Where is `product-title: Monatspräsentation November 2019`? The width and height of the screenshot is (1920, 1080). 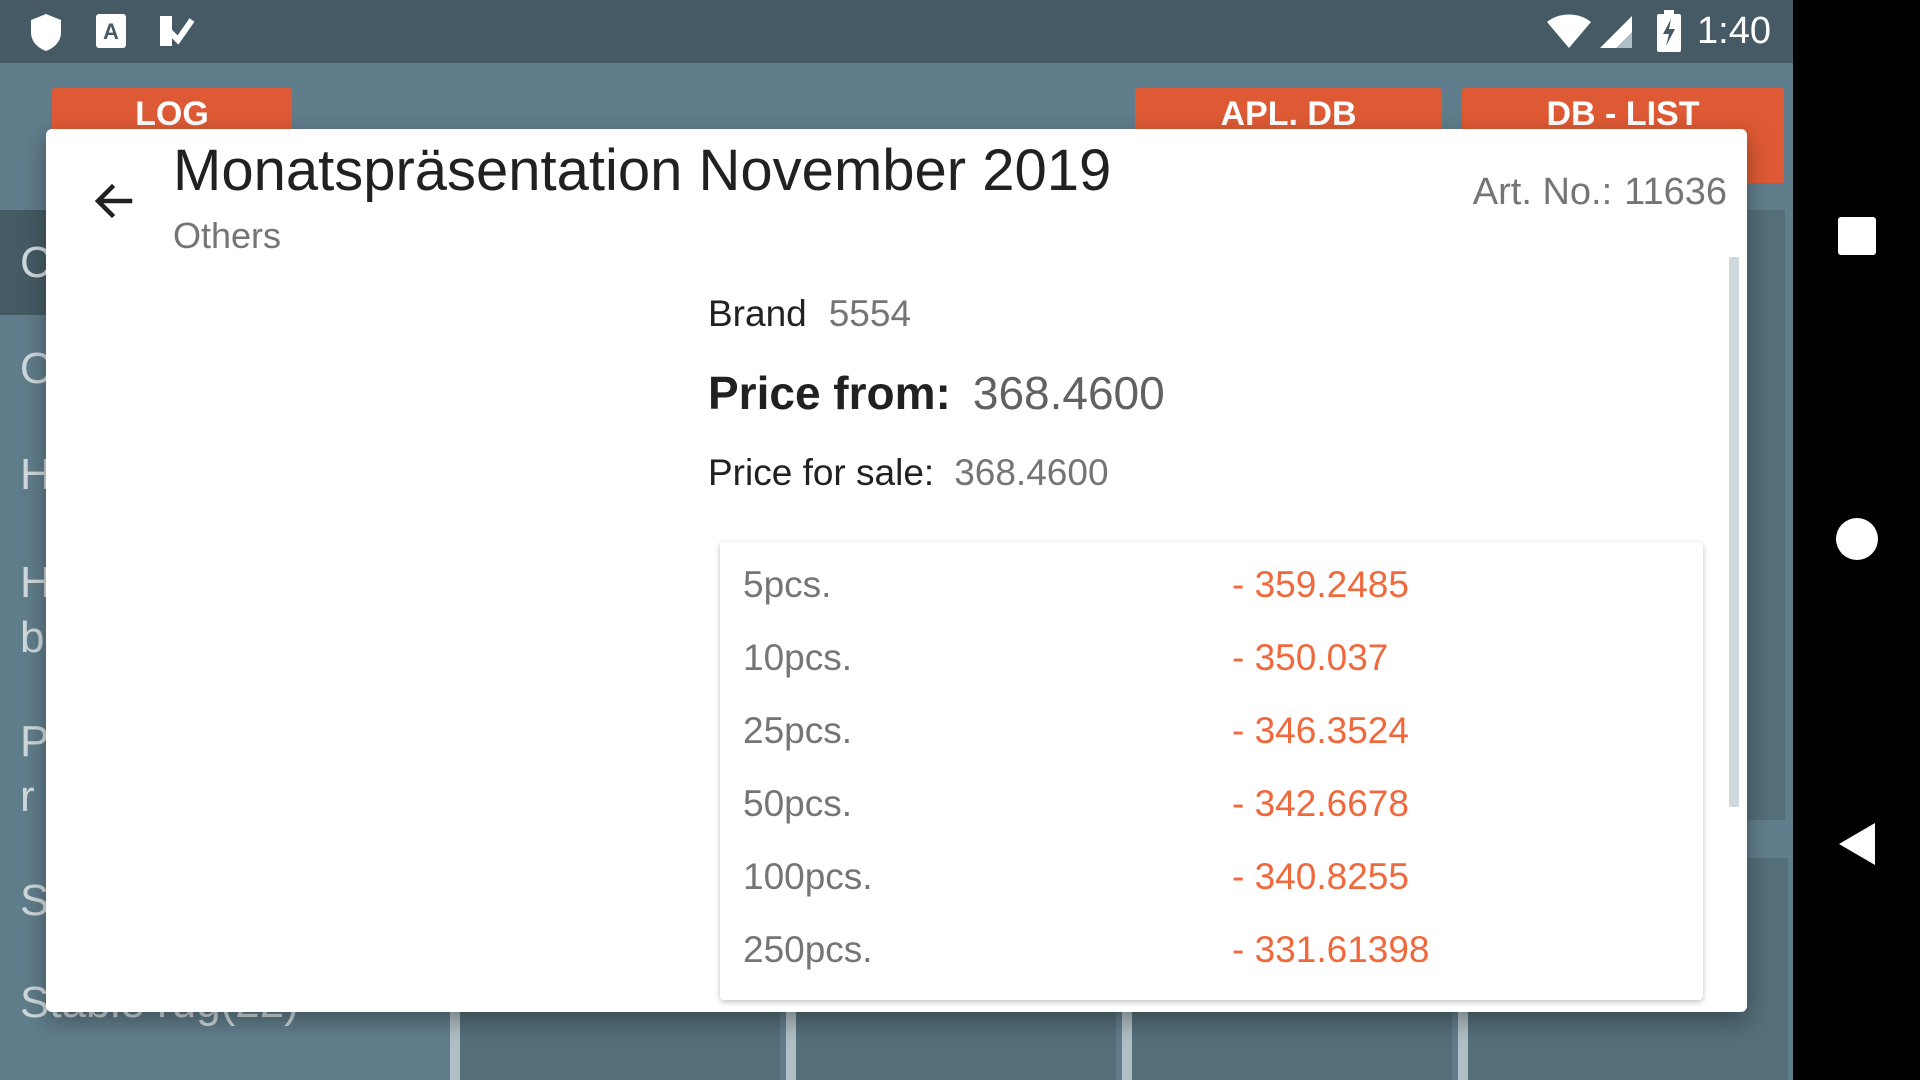 product-title: Monatspräsentation November 2019 is located at coordinates (642, 170).